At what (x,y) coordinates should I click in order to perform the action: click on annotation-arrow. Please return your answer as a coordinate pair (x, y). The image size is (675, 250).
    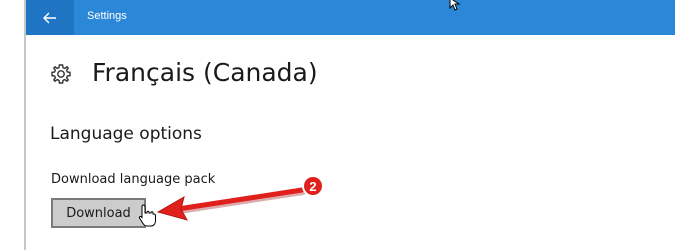
    Looking at the image, I should click on (231, 204).